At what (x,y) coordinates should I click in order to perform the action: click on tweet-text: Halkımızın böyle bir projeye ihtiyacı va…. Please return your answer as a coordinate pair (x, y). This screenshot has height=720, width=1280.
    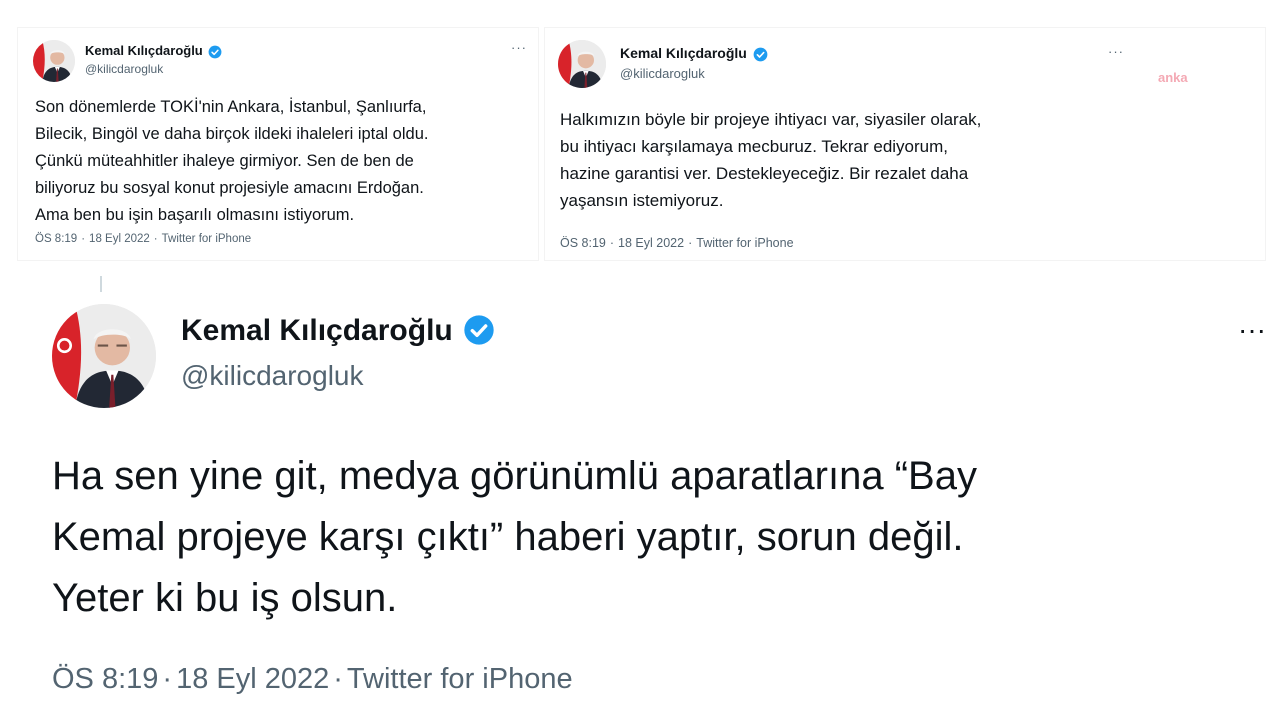
    Looking at the image, I should click on (771, 160).